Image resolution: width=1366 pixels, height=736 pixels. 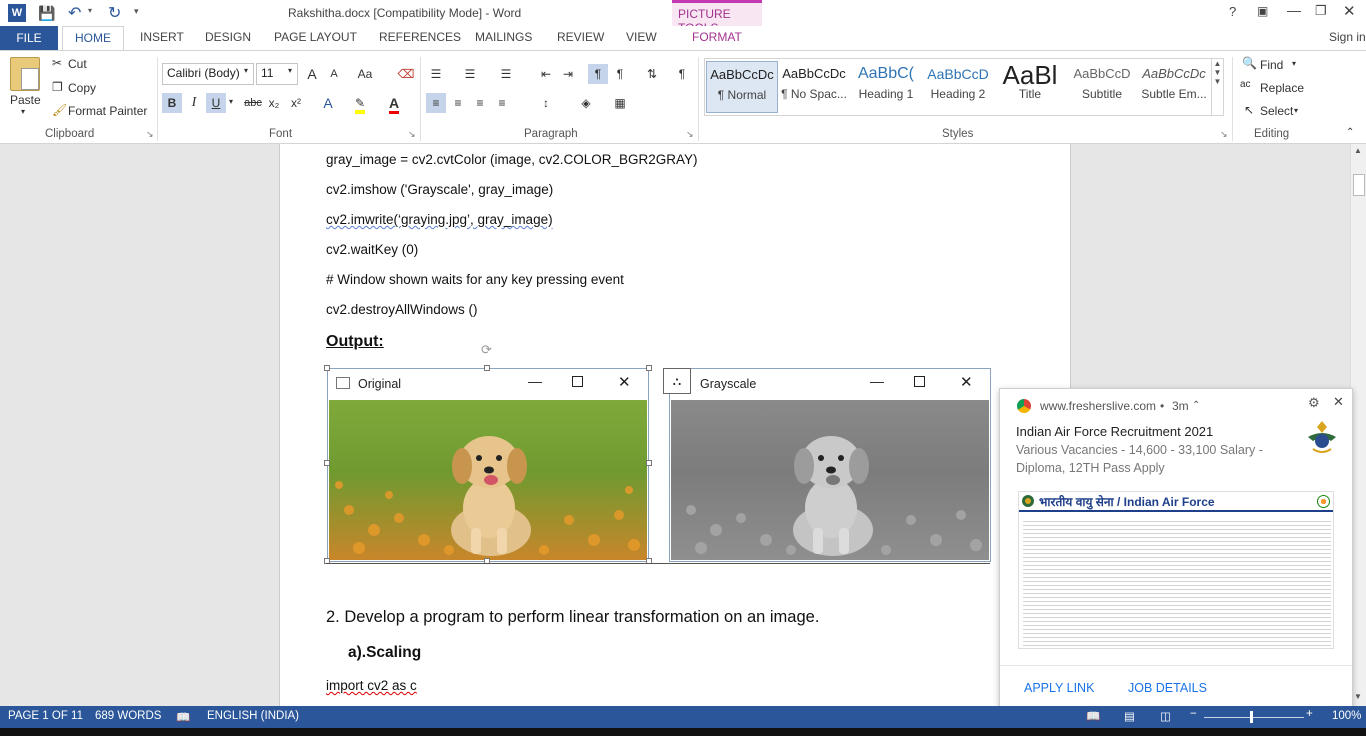 What do you see at coordinates (506, 74) in the screenshot?
I see `multilevel-list-icon: ☰` at bounding box center [506, 74].